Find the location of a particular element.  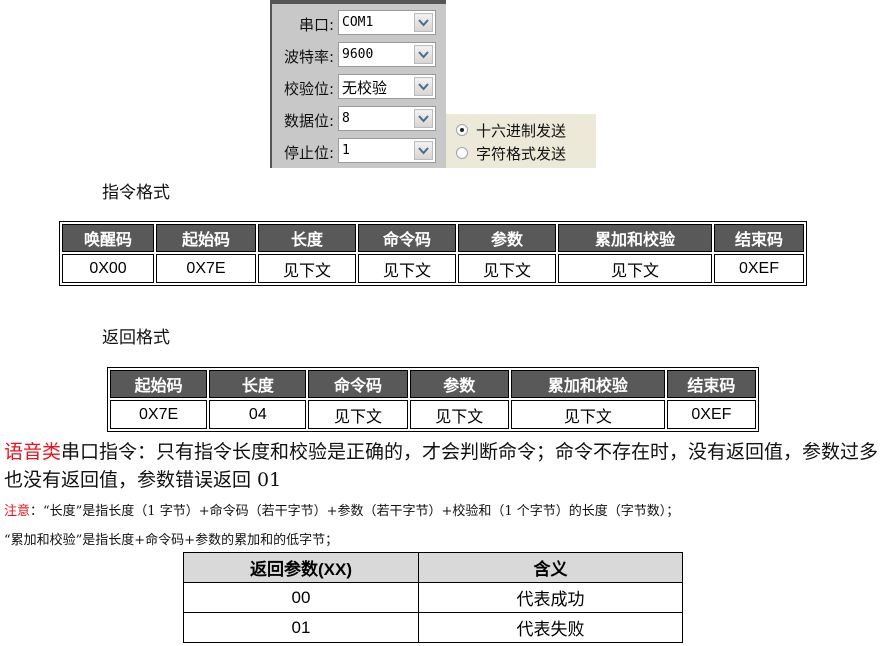

radio-hex-send: 十六进制发送 is located at coordinates (511, 130).